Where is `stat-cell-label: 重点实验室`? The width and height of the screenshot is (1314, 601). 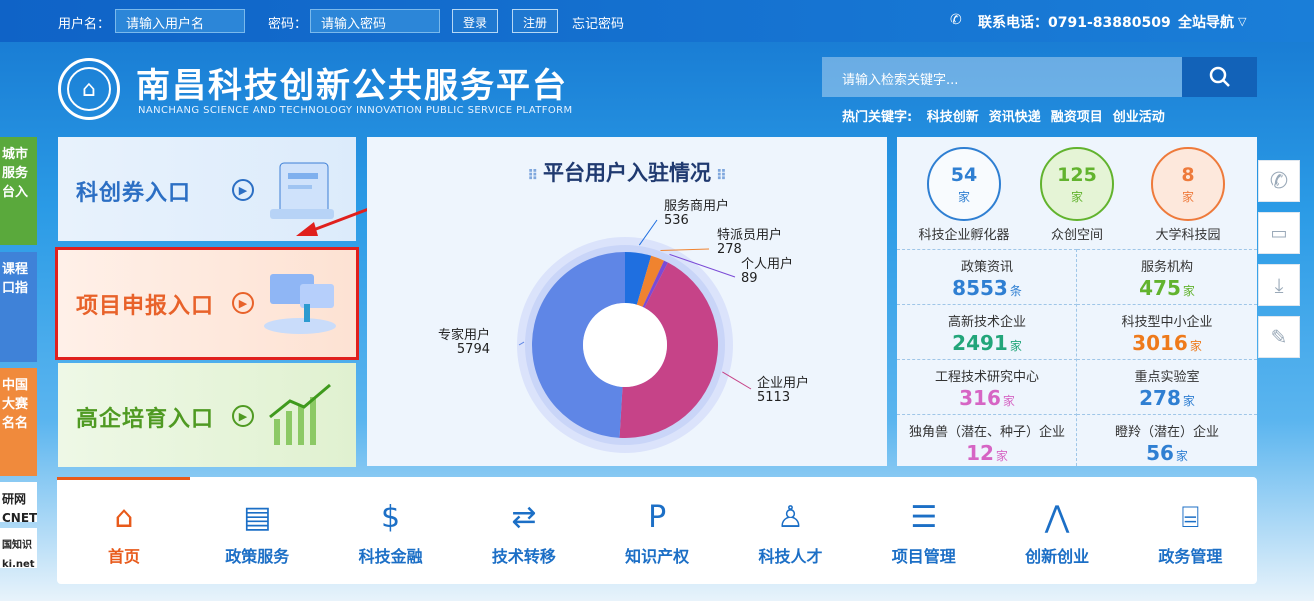 stat-cell-label: 重点实验室 is located at coordinates (1167, 377).